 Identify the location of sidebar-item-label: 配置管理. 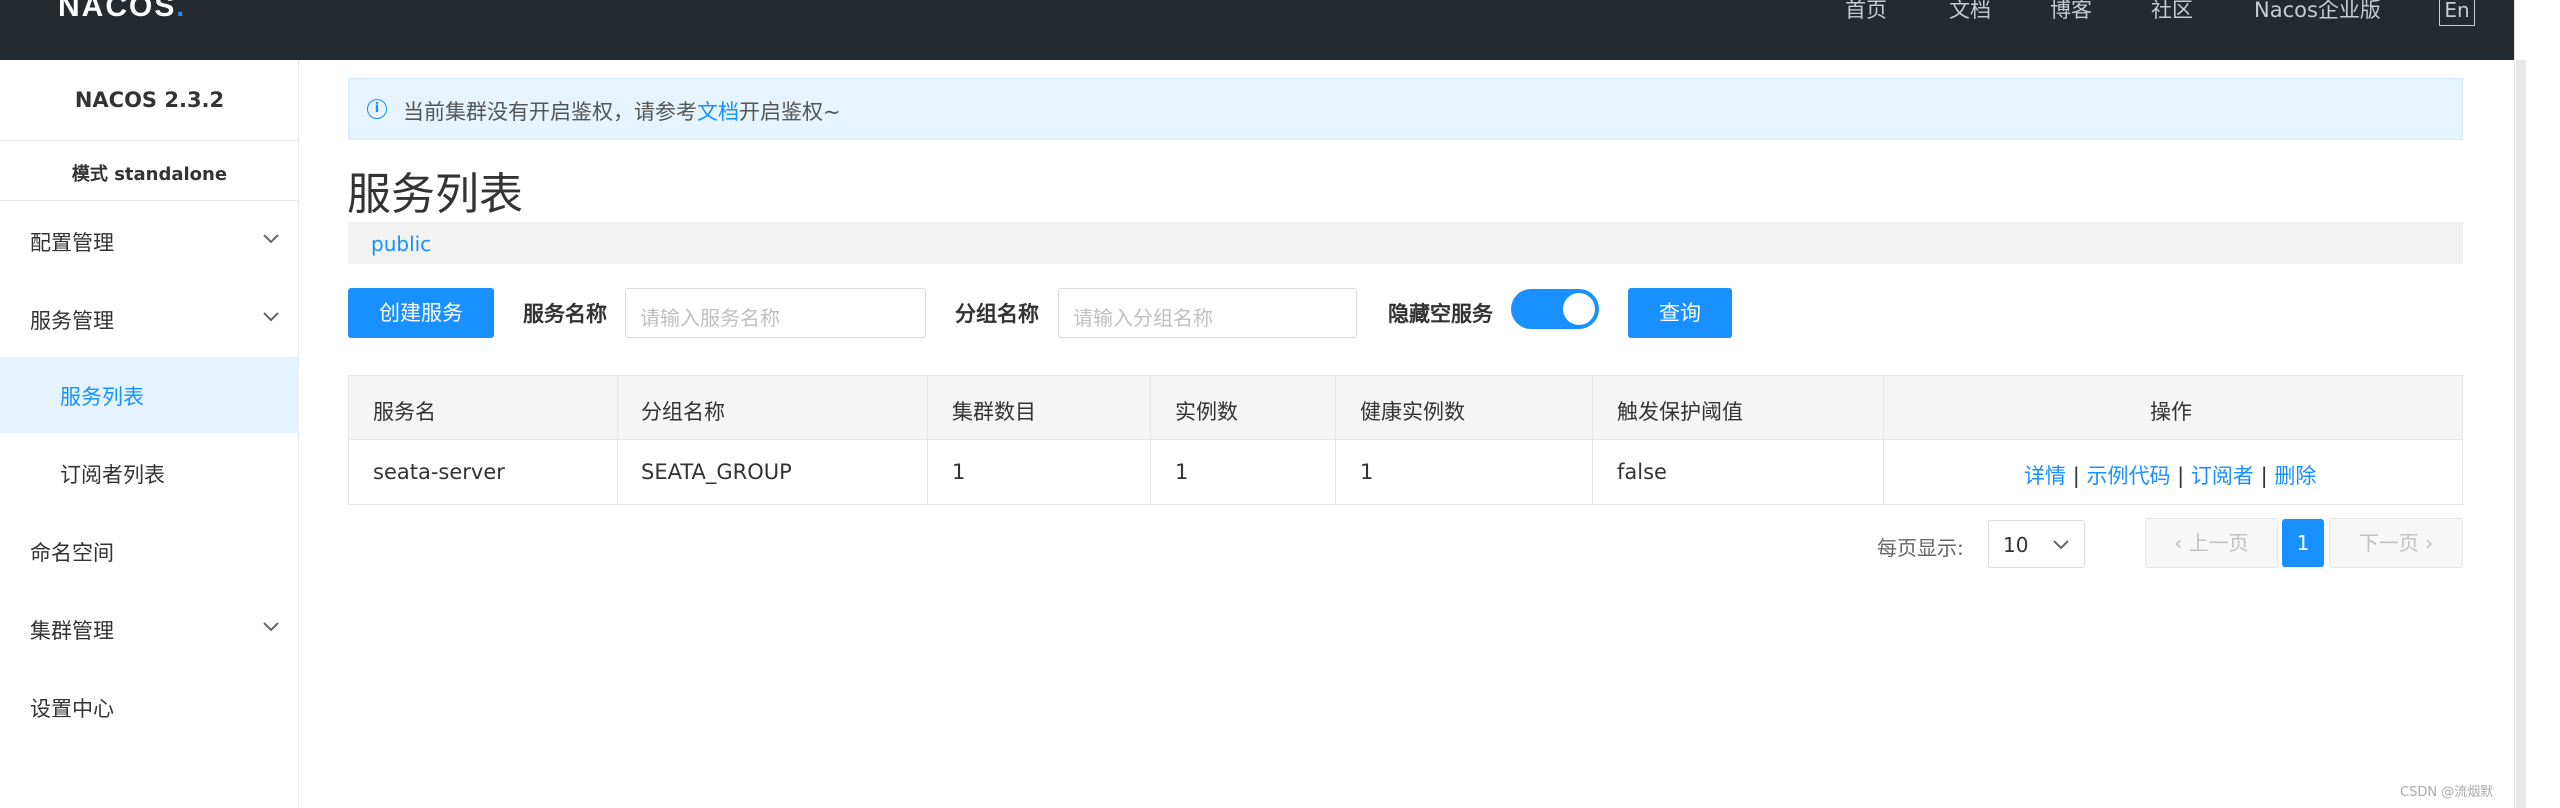
(72, 243).